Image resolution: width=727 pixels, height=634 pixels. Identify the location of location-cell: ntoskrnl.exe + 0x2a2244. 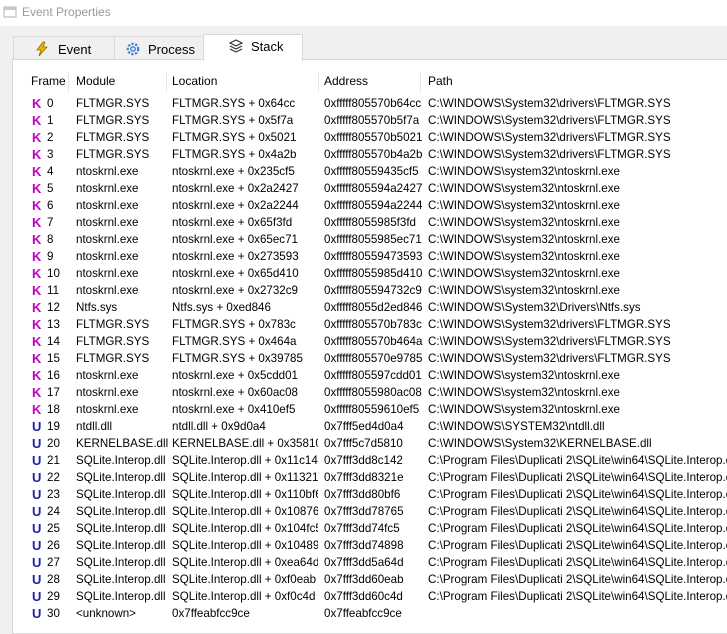
(235, 205).